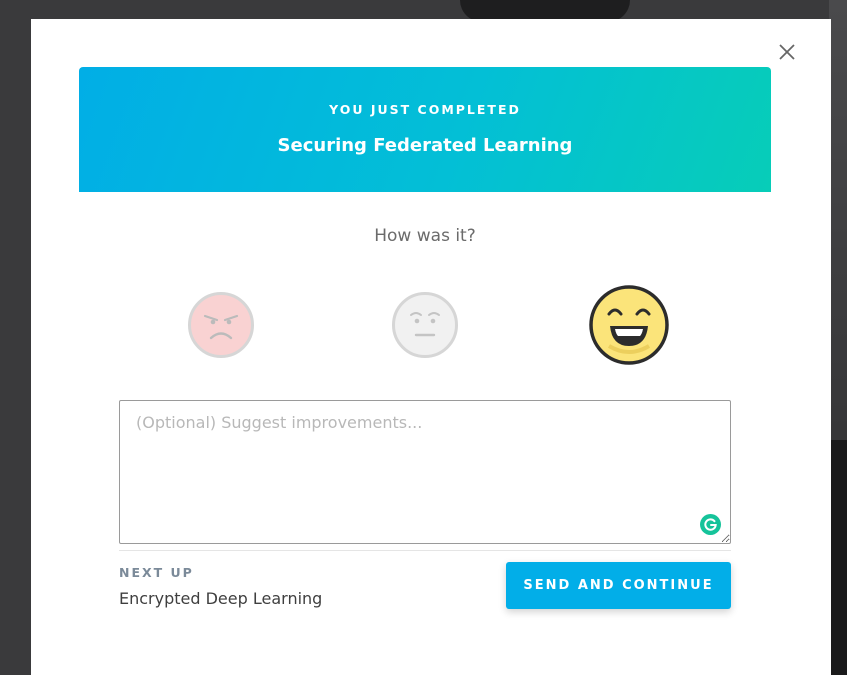 The width and height of the screenshot is (847, 675). What do you see at coordinates (221, 325) in the screenshot?
I see `sad-face-icon` at bounding box center [221, 325].